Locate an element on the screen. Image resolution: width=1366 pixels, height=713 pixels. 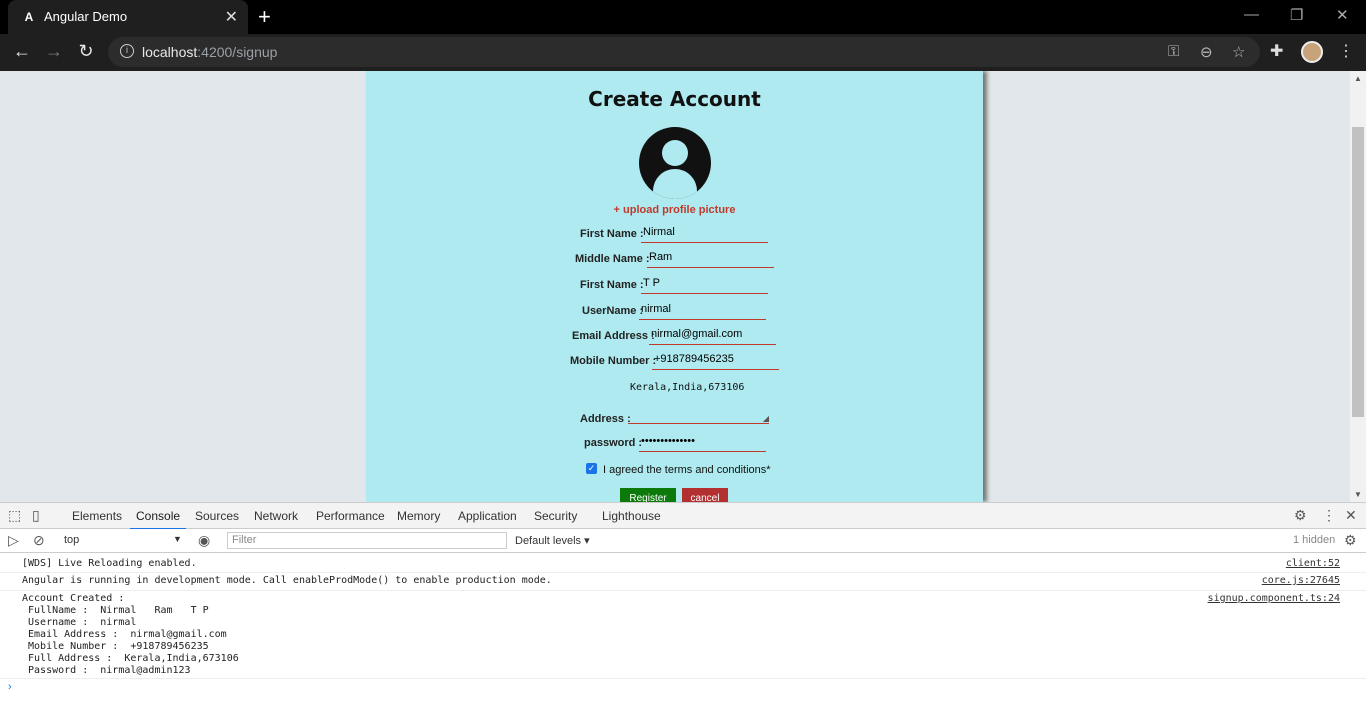
hidden-count: 1 hidden is located at coordinates (1314, 540).